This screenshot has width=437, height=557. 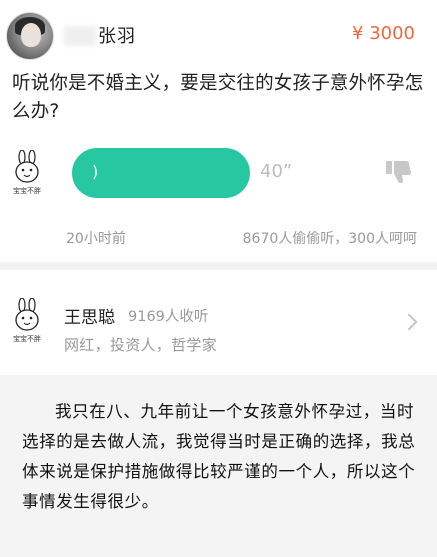 I want to click on listen-stats: 8670人偷偷听，300人呵呵, so click(x=329, y=239).